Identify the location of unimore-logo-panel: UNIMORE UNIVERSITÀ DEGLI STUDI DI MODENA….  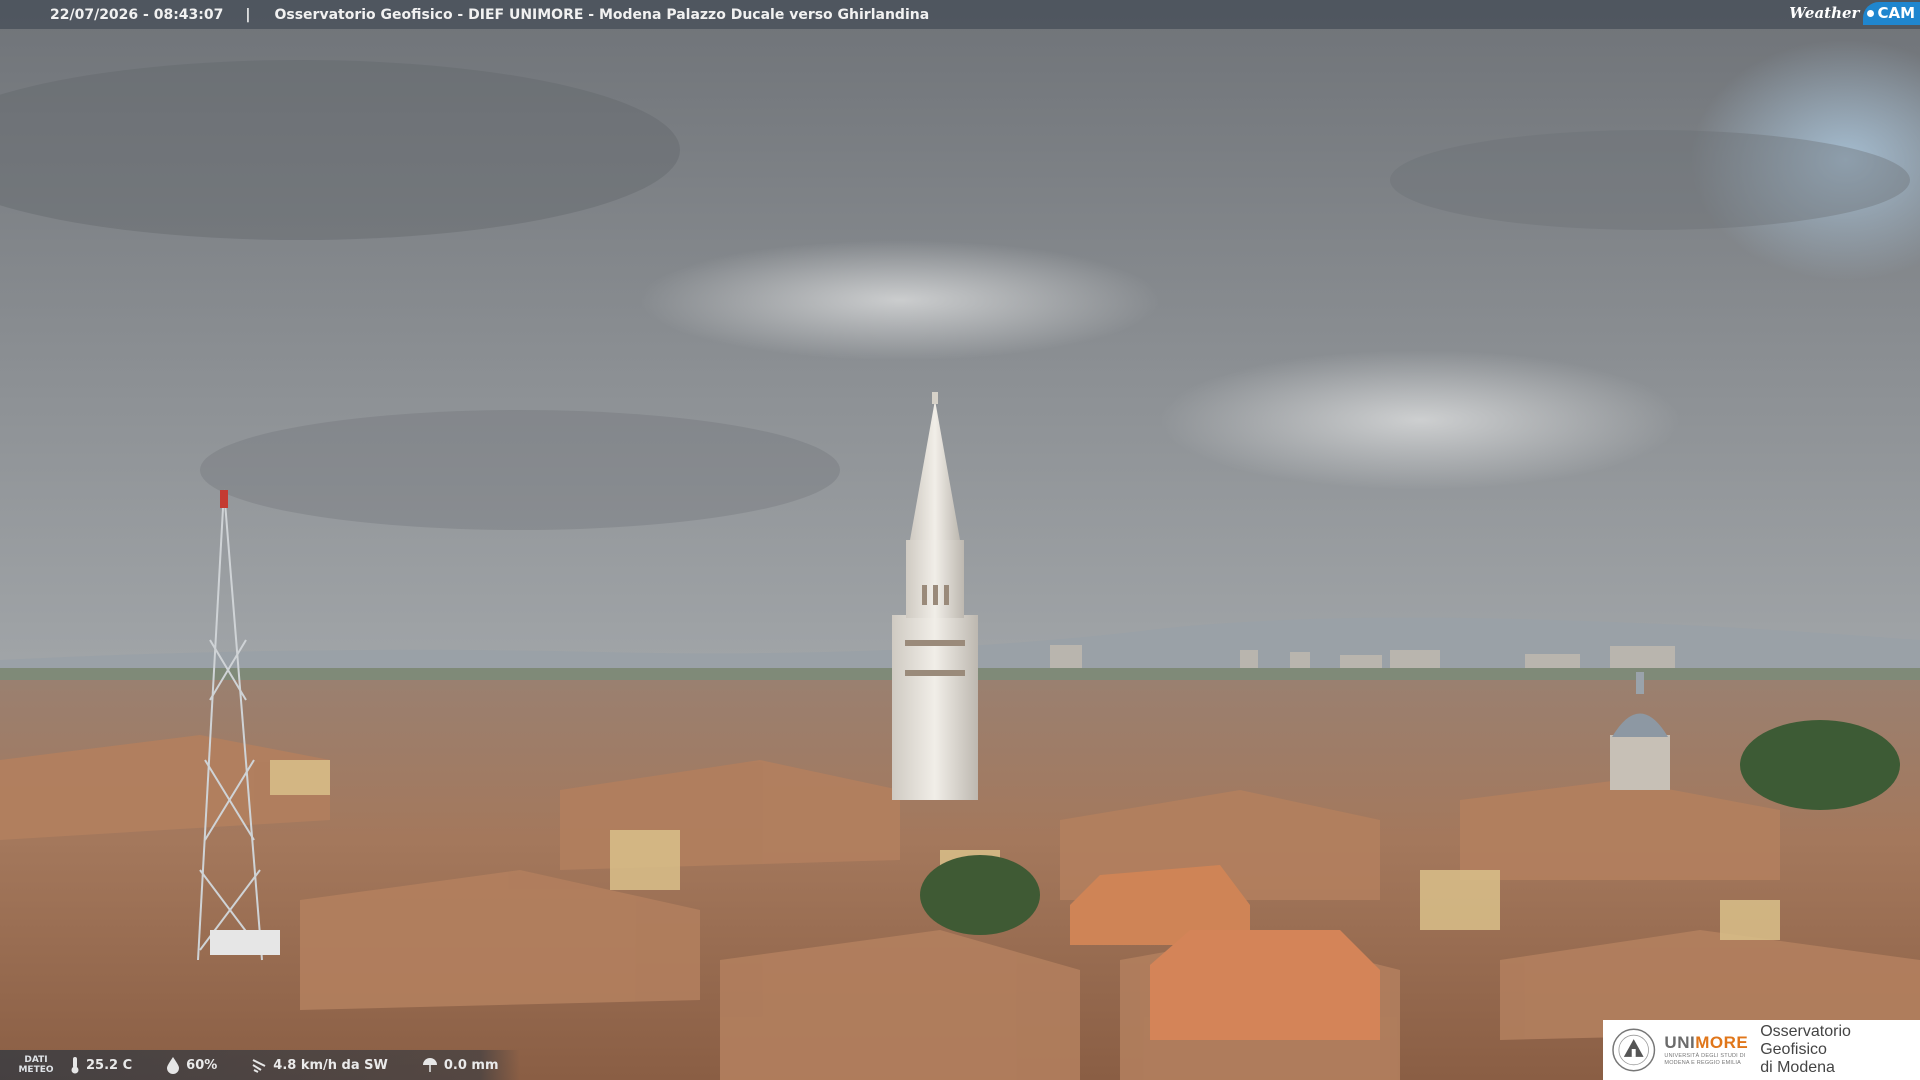
(1761, 1050).